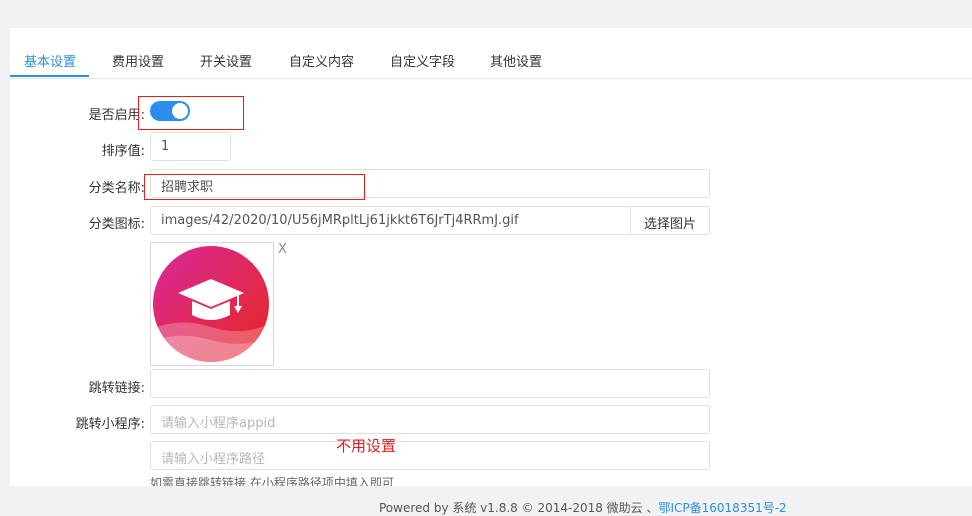 The image size is (972, 516). What do you see at coordinates (422, 60) in the screenshot?
I see `tab-custom-fields: 自定义字段` at bounding box center [422, 60].